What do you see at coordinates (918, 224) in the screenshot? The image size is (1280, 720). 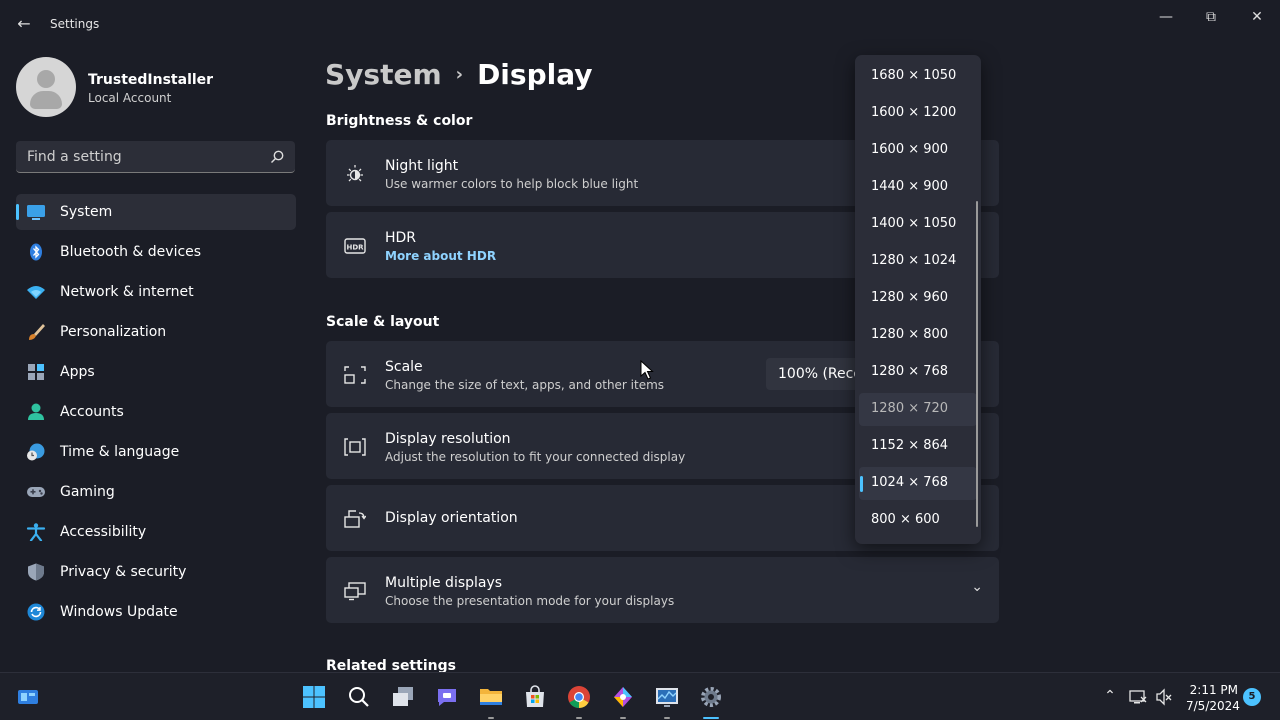 I see `resolution-option: 1400 × 1050` at bounding box center [918, 224].